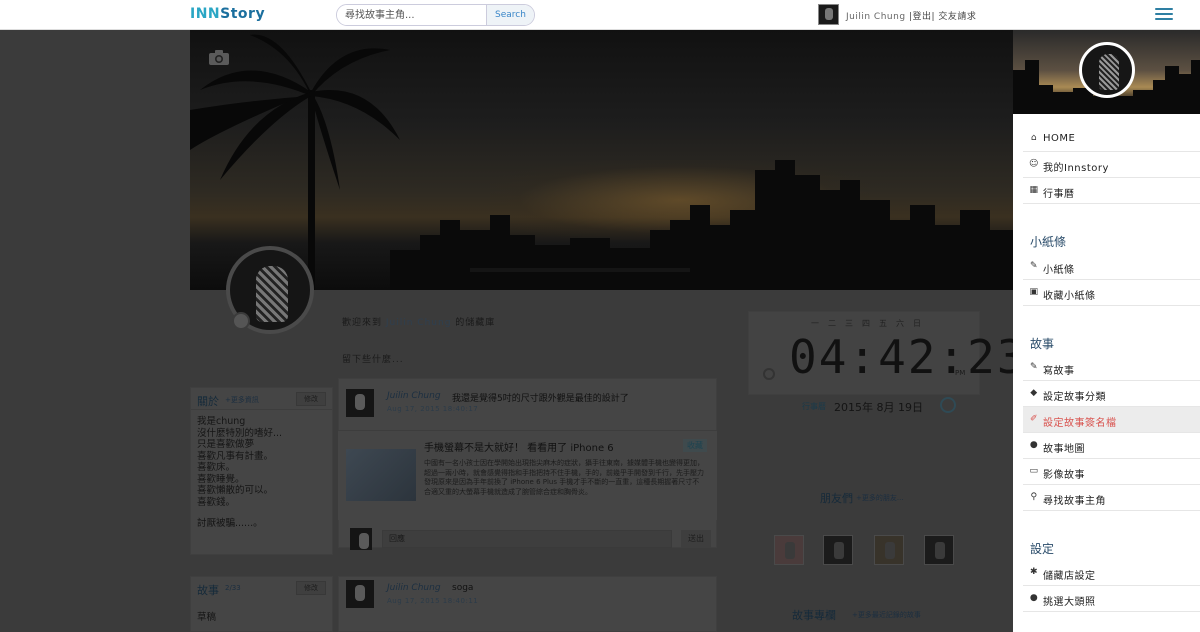 The image size is (1200, 632). I want to click on calendar-row: 行事曆 2015年 8月 19日, so click(864, 406).